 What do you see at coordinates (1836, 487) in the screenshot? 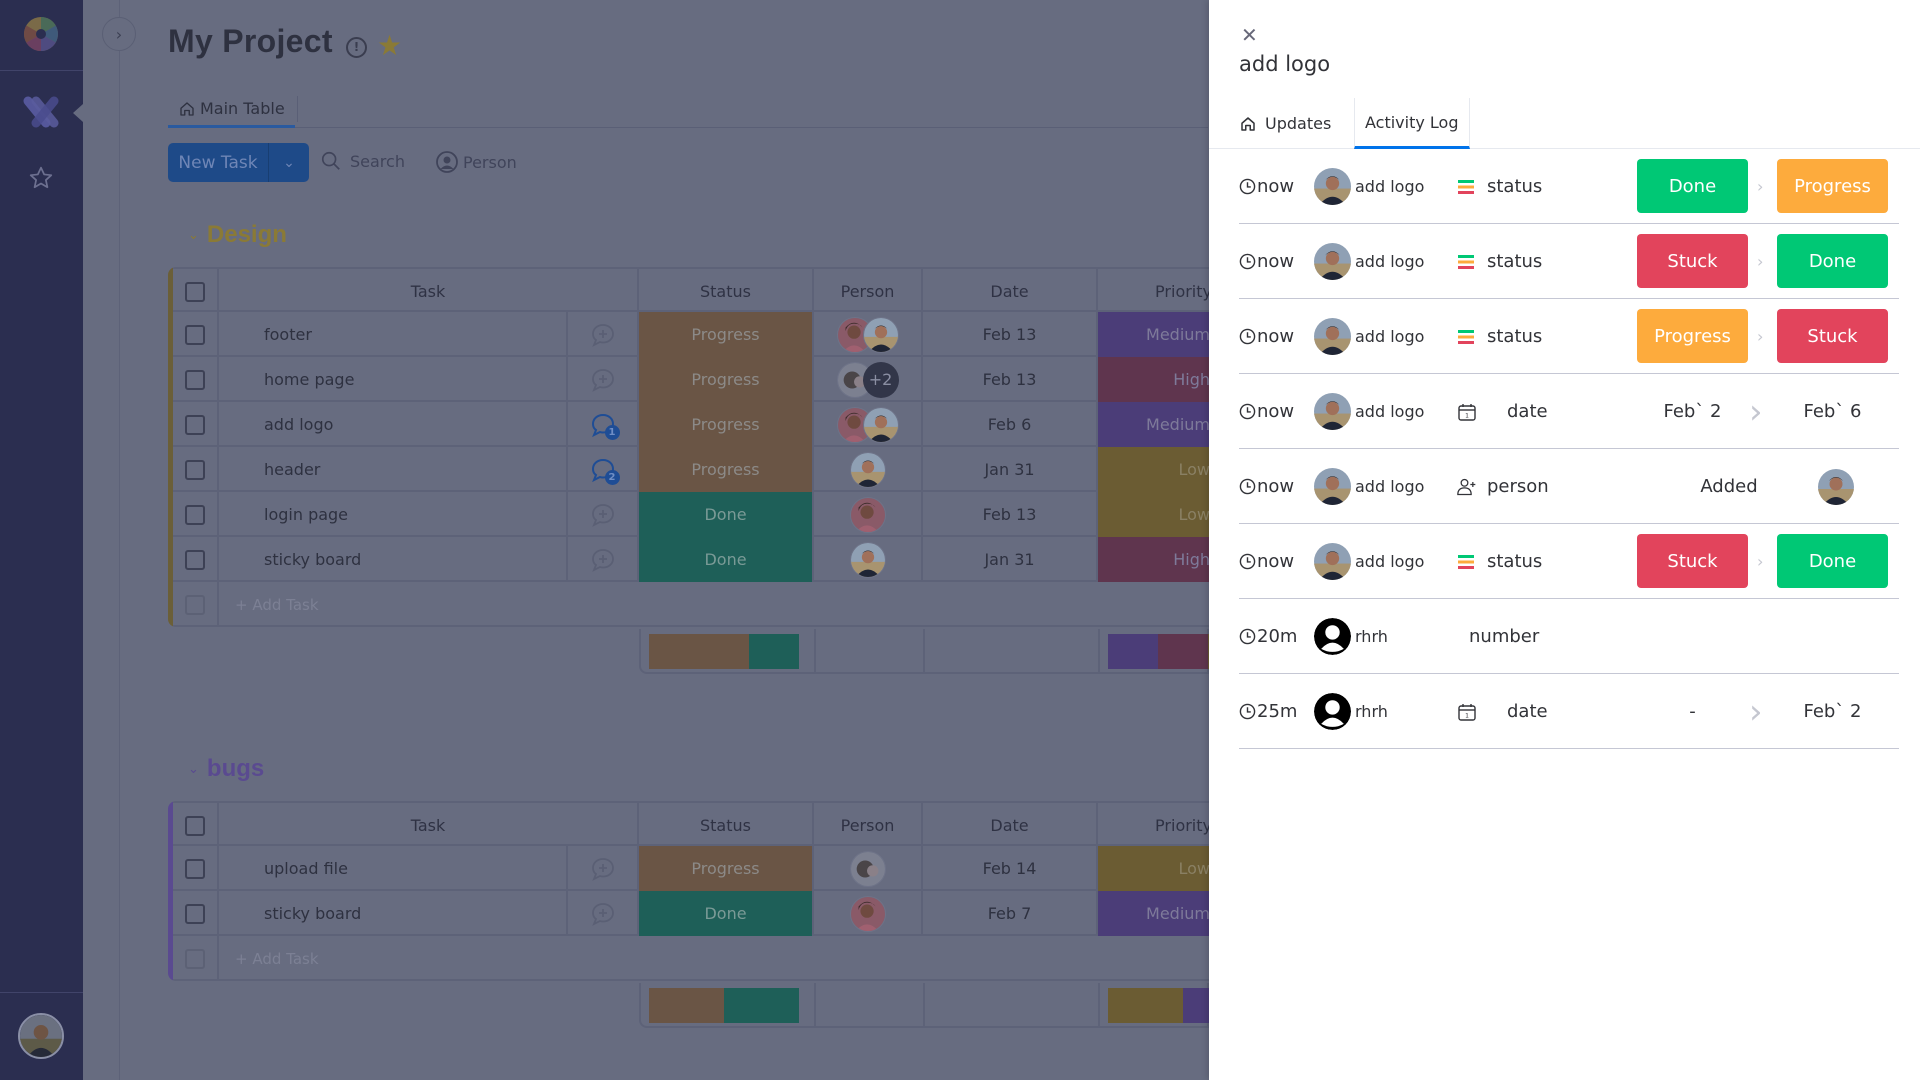
I see `added-person-avatar` at bounding box center [1836, 487].